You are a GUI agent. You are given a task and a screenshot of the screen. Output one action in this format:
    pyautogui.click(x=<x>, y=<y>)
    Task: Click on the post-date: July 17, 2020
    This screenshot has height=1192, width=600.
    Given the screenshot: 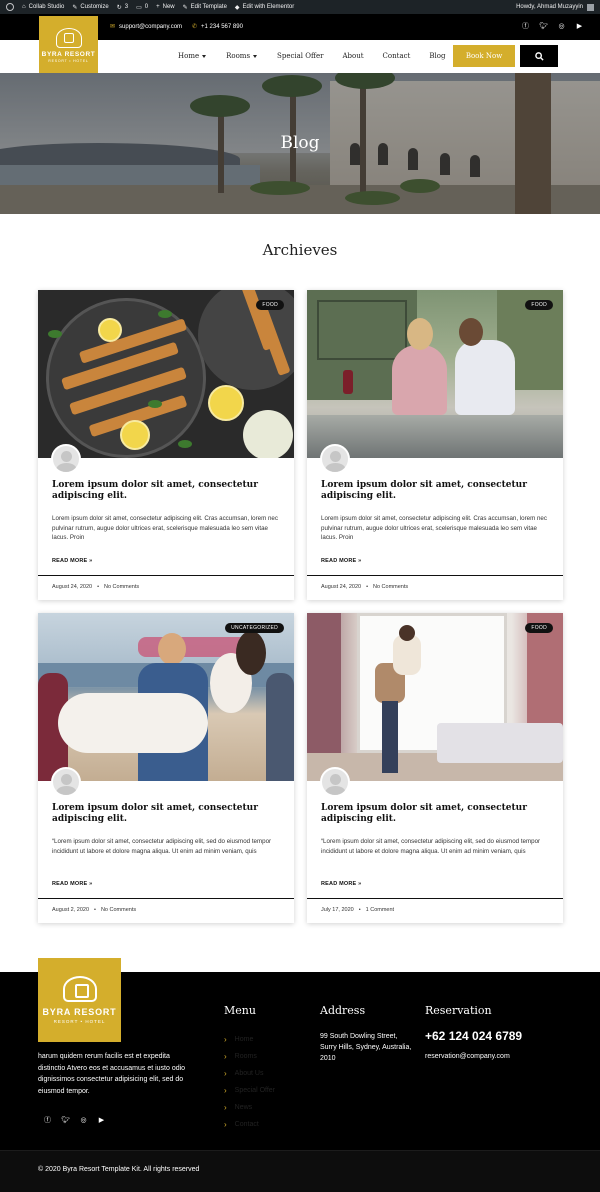 What is the action you would take?
    pyautogui.click(x=337, y=910)
    